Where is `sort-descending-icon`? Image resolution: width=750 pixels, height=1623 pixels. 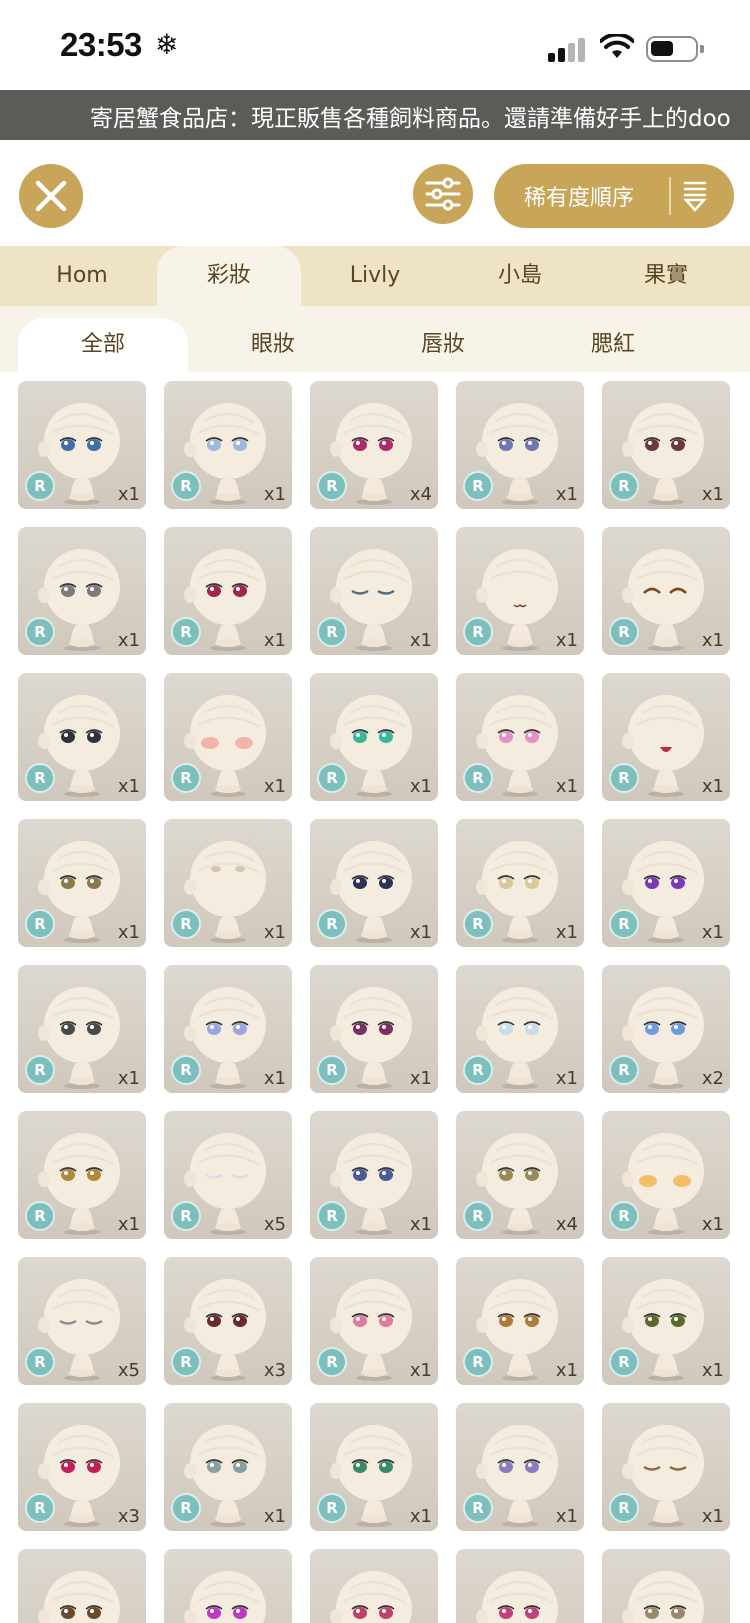 sort-descending-icon is located at coordinates (695, 196).